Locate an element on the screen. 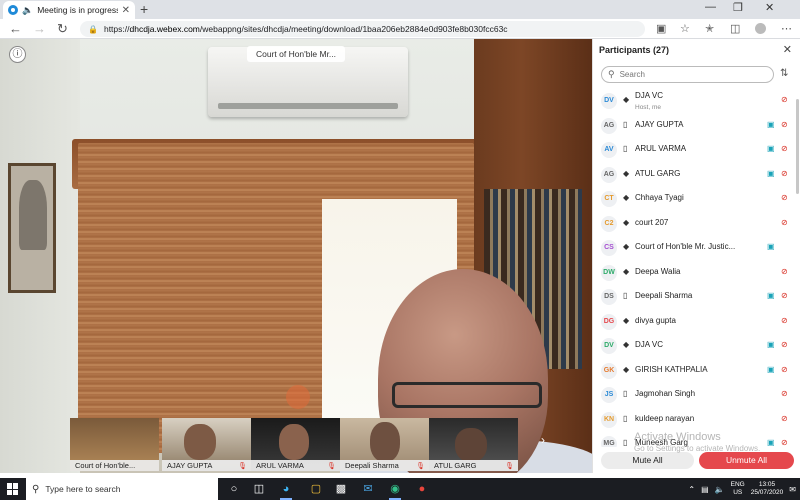 The image size is (800, 500). participant-row: AG ◆ ATUL GARG ▣ ⊘ is located at coordinates (696, 175).